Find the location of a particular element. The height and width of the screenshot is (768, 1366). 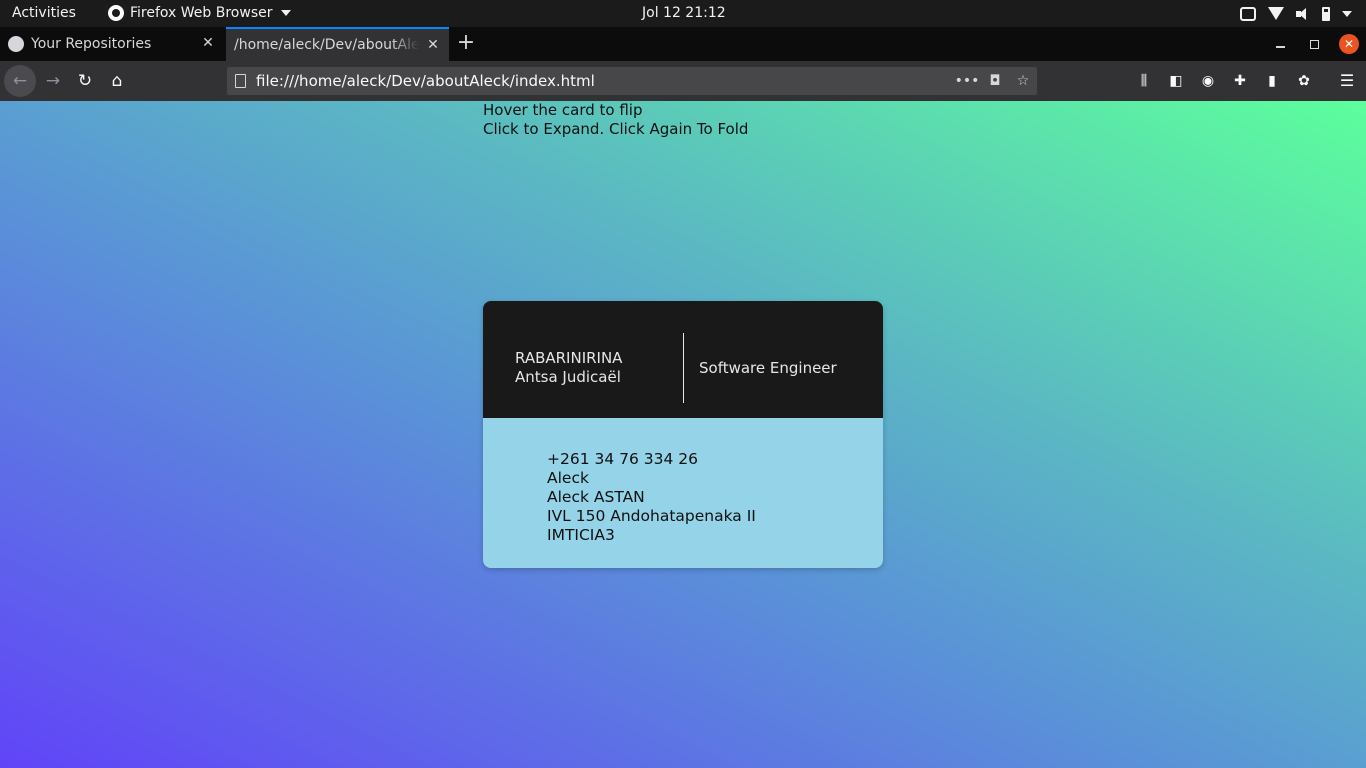

tab-label: Your Repositories is located at coordinates (91, 44).